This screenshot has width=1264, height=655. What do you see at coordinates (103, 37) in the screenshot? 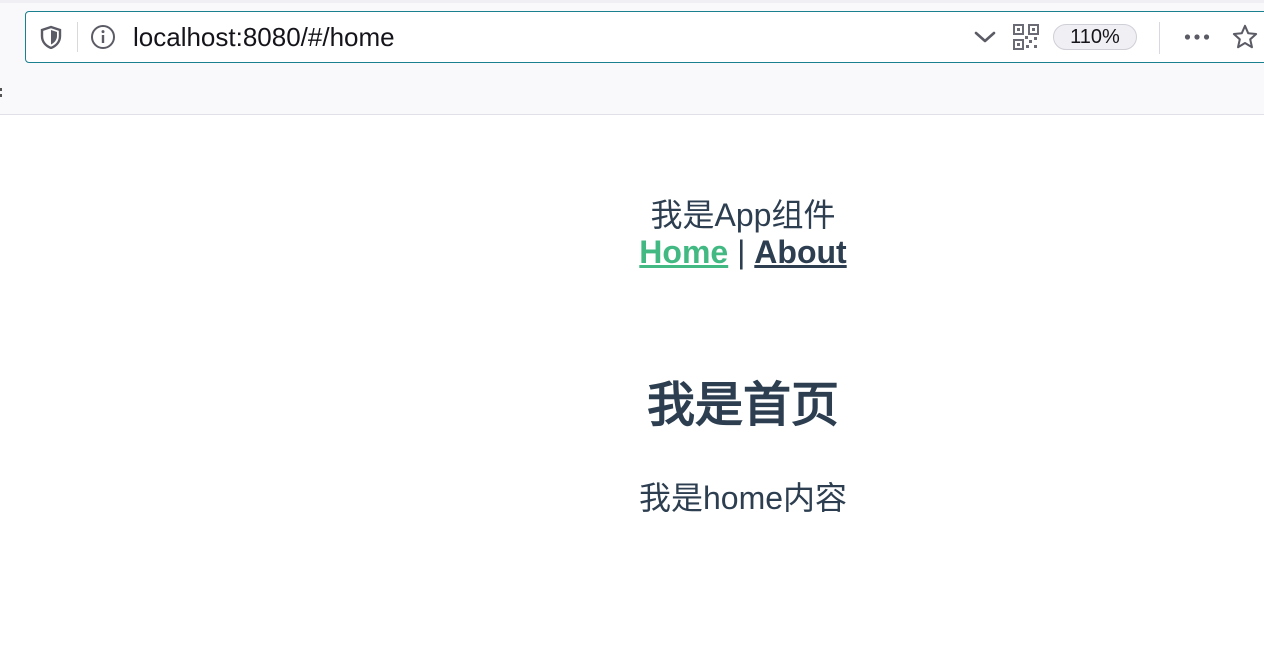
I see `info-icon` at bounding box center [103, 37].